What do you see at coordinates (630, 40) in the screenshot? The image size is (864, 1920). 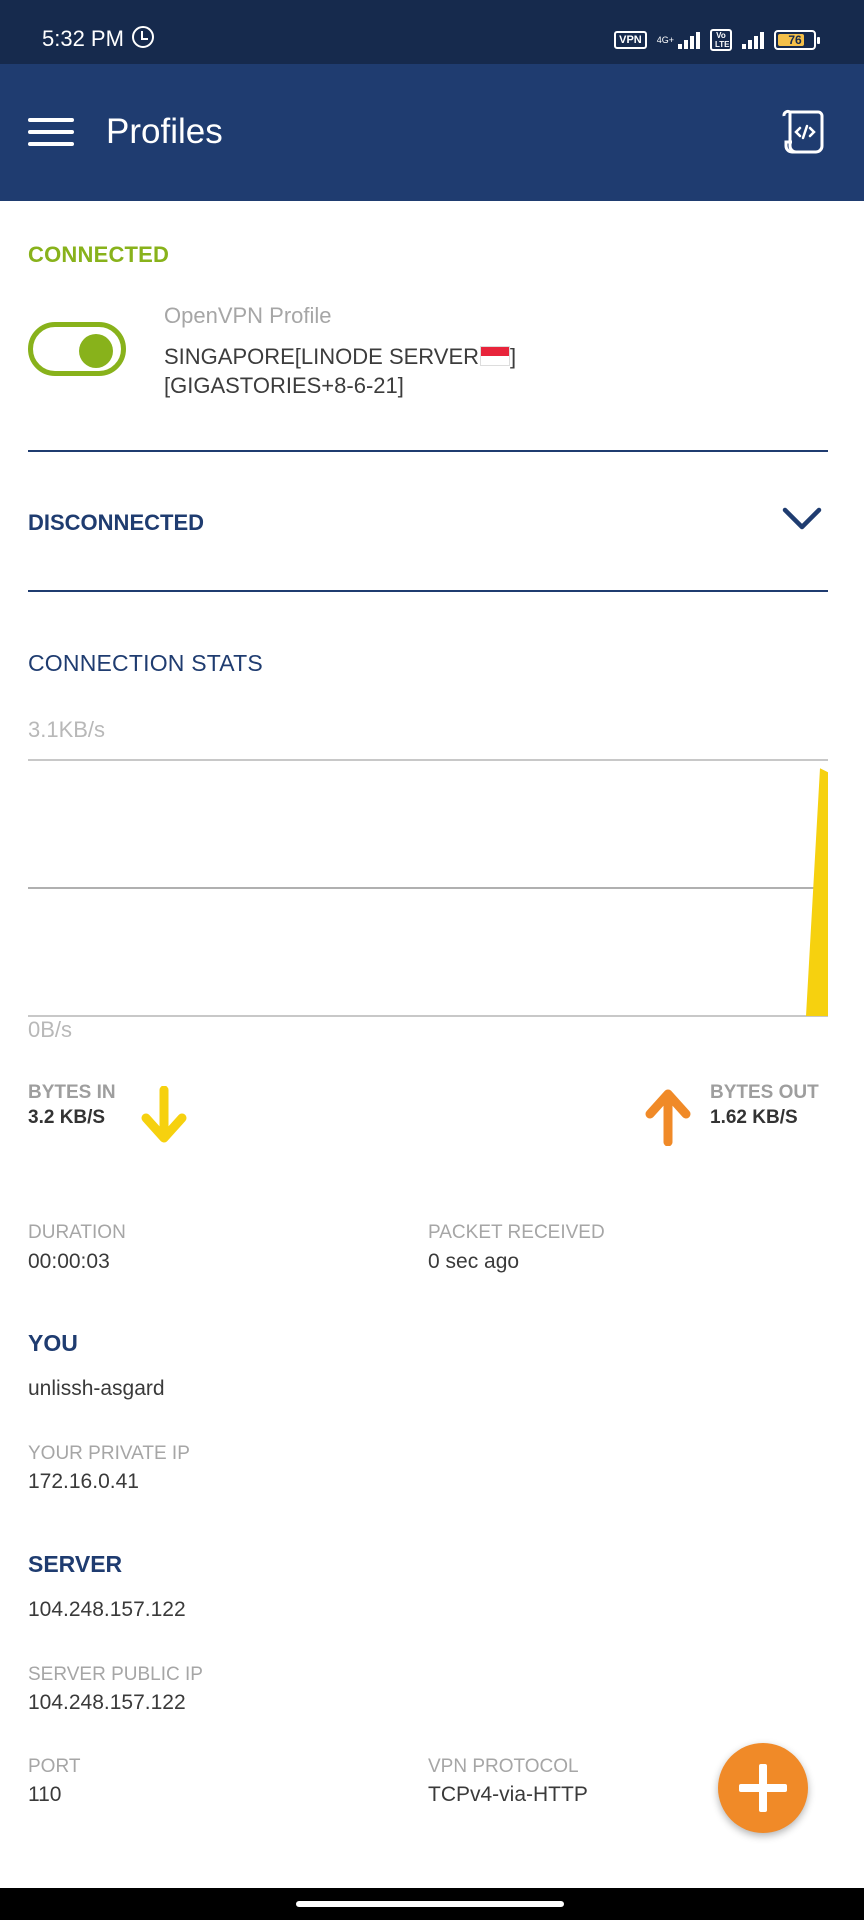 I see `vpn-badge-icon: VPN` at bounding box center [630, 40].